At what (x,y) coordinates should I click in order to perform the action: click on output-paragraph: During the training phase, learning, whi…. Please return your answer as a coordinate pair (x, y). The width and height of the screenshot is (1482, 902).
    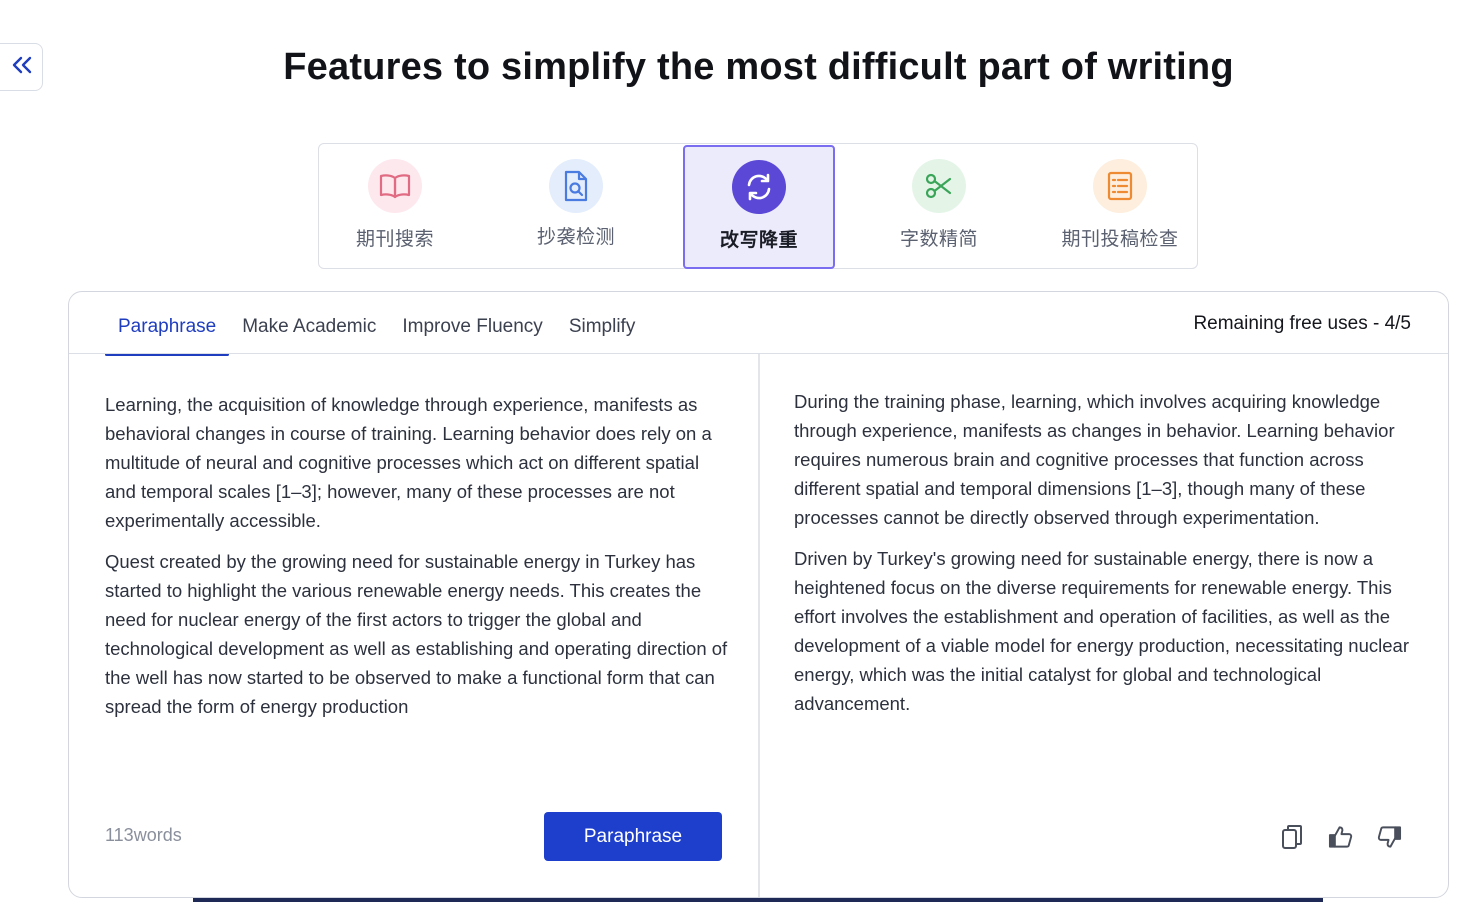
    Looking at the image, I should click on (1094, 459).